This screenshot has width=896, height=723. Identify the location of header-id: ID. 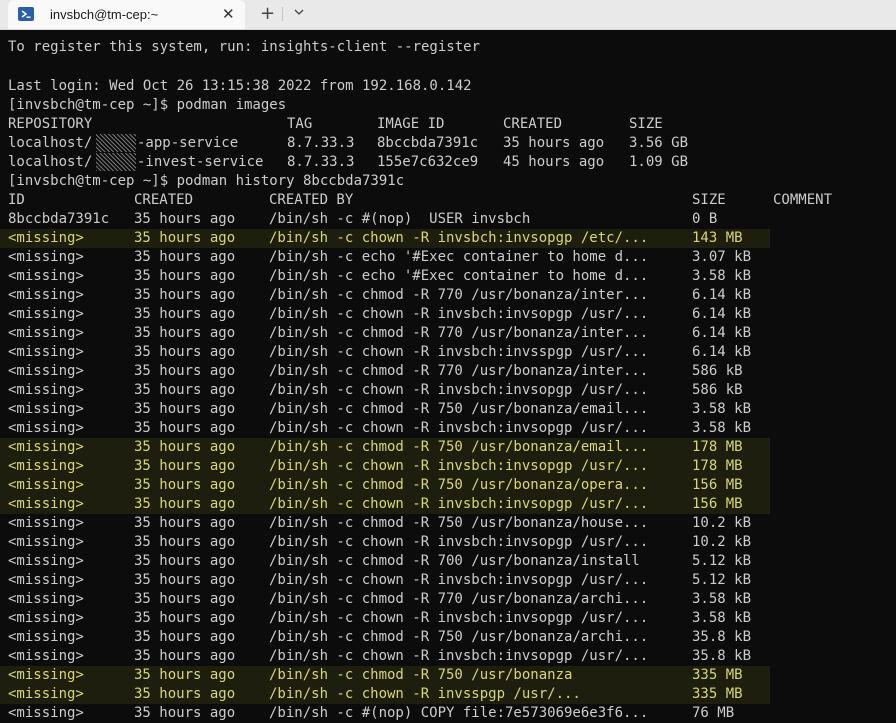
(16, 200).